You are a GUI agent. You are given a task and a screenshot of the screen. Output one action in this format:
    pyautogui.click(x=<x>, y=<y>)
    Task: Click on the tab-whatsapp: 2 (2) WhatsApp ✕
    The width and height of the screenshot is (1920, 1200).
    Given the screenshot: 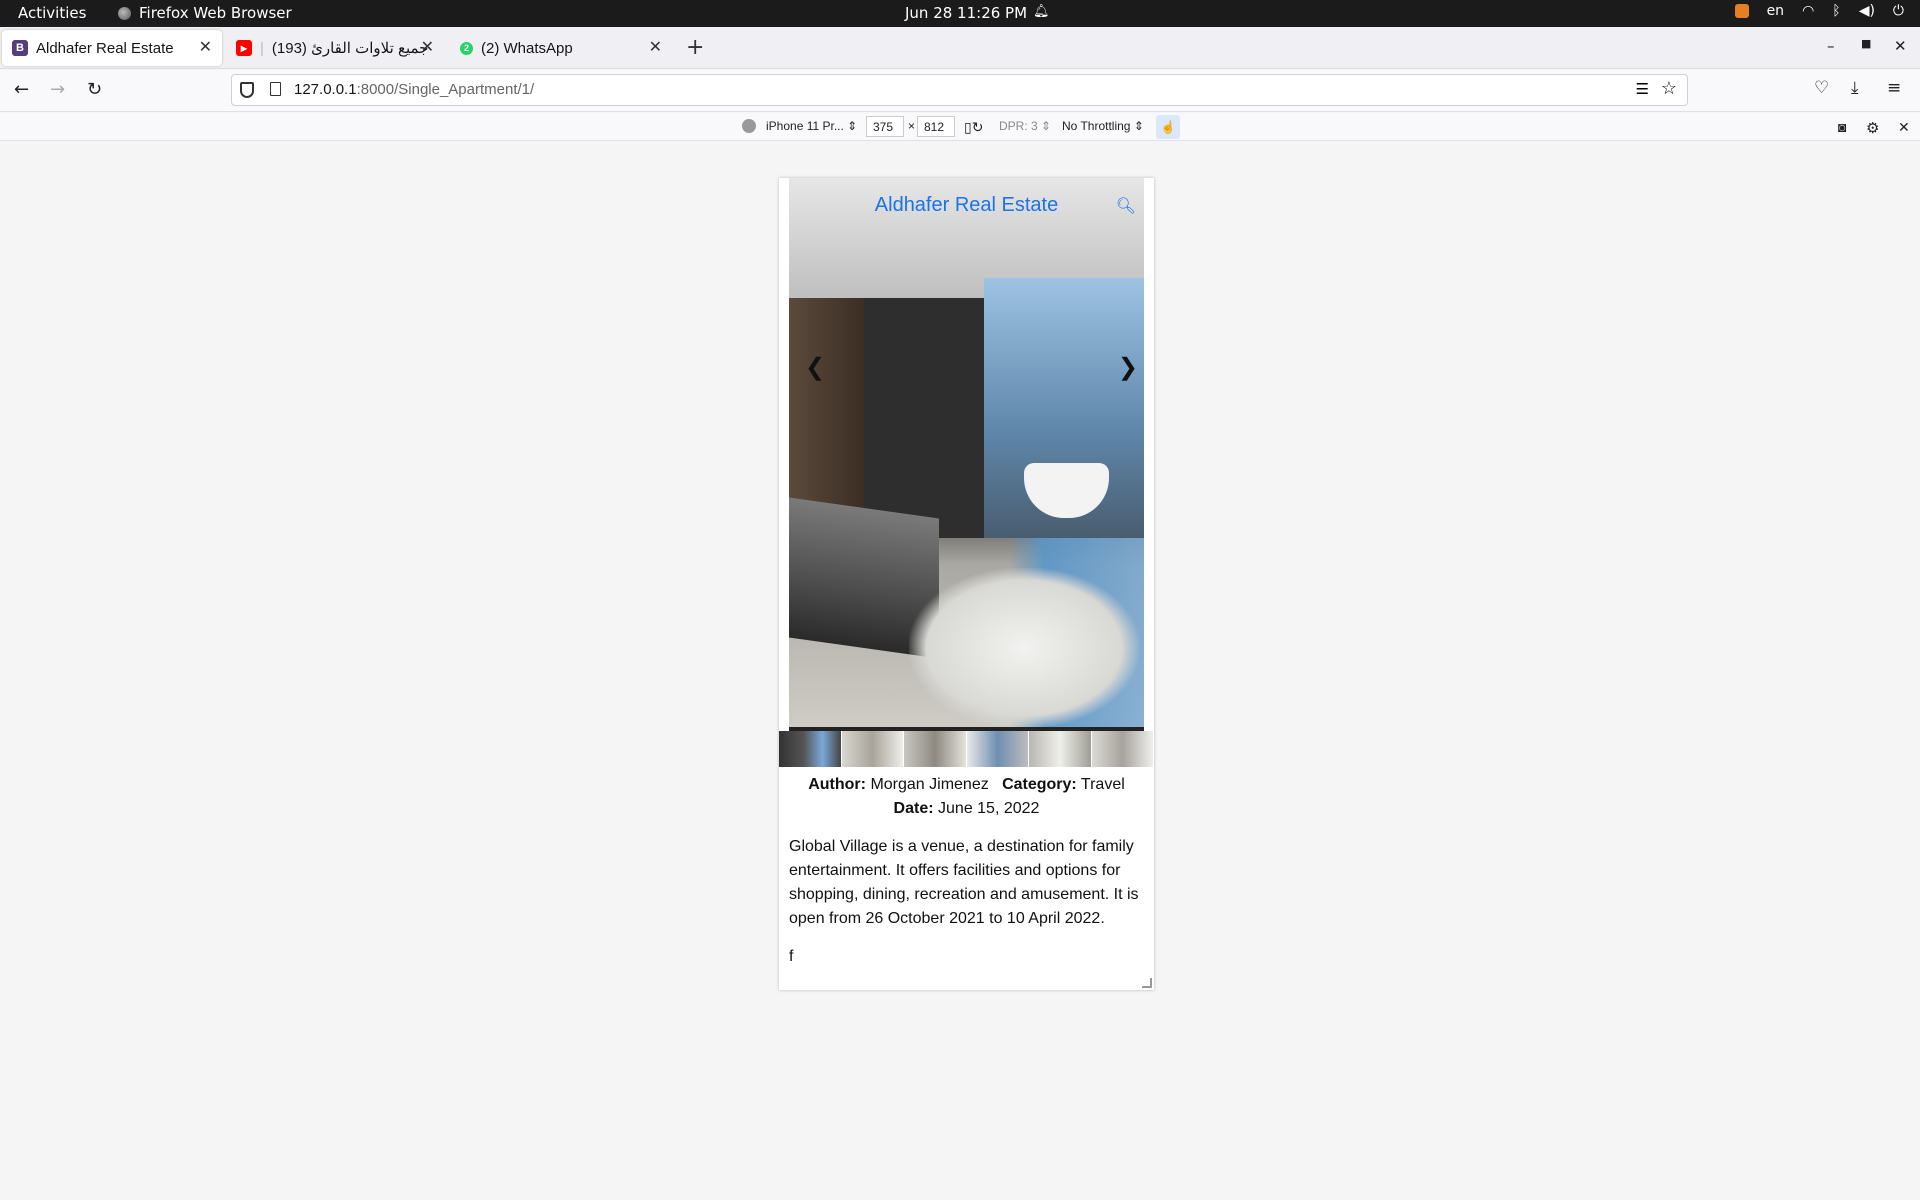 What is the action you would take?
    pyautogui.click(x=561, y=48)
    